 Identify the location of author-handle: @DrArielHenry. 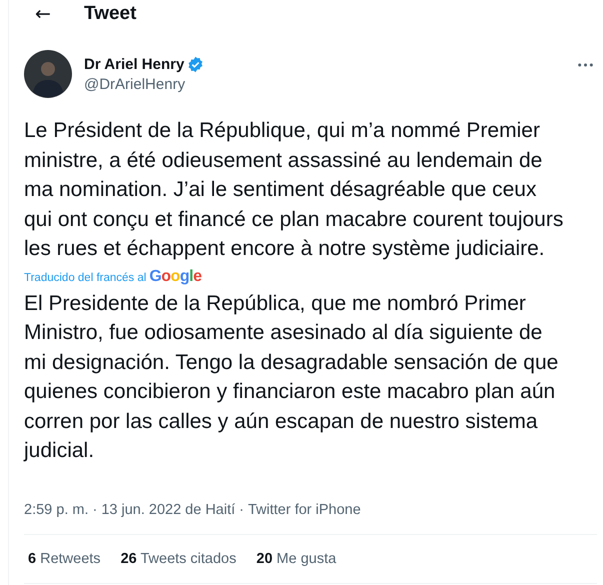
(331, 84).